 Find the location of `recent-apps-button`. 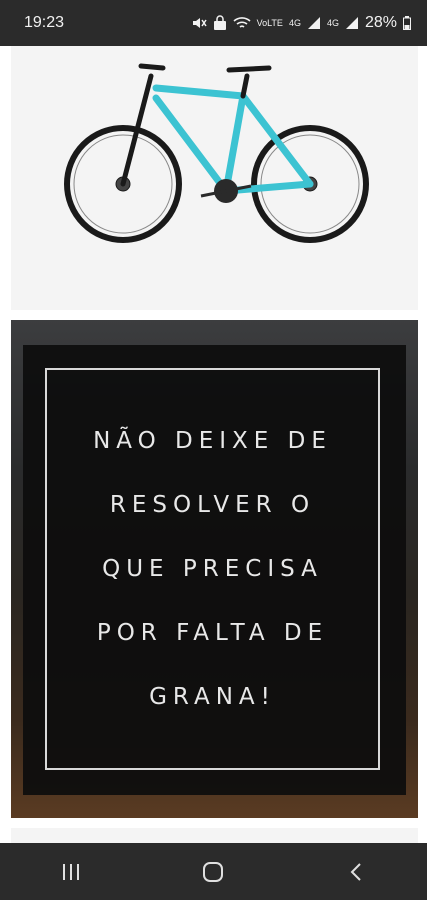

recent-apps-button is located at coordinates (71, 872).